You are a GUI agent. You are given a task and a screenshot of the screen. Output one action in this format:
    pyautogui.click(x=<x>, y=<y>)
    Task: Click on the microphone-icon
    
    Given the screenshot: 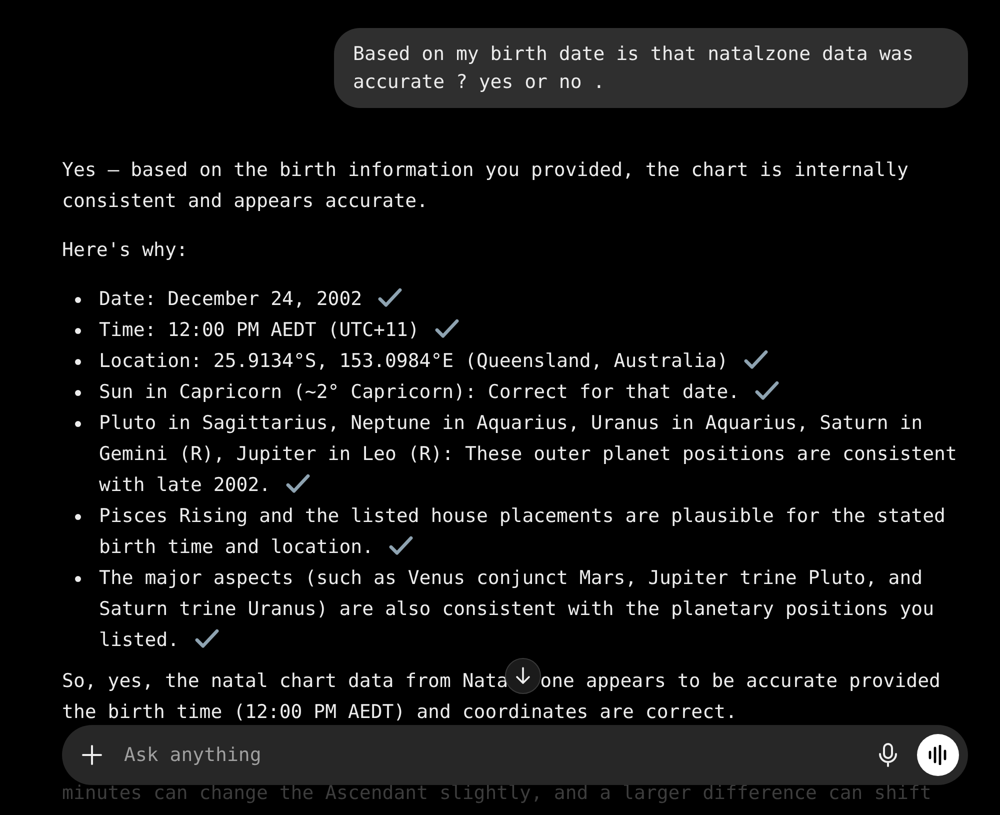 What is the action you would take?
    pyautogui.click(x=888, y=755)
    